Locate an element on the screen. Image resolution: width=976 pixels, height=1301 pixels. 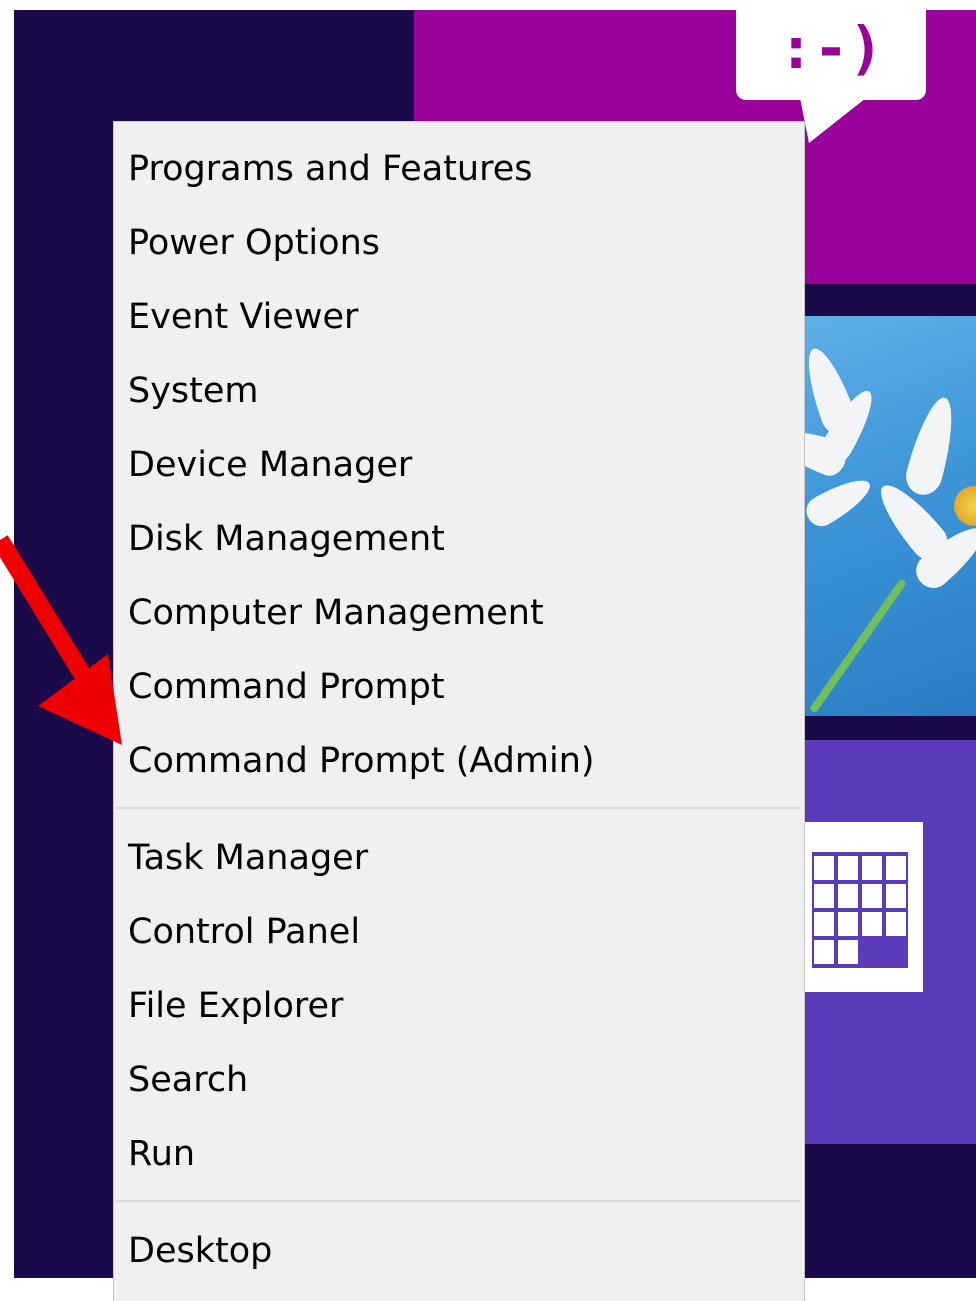
calendar-grid is located at coordinates (860, 910).